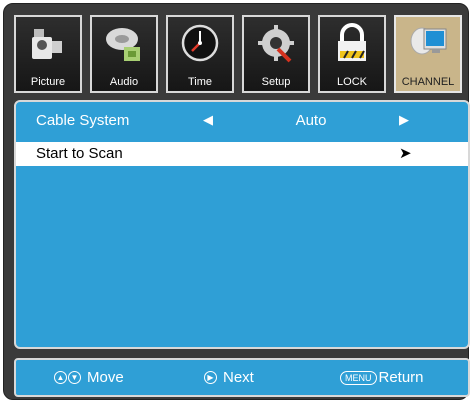 This screenshot has width=472, height=403. I want to click on start-scan-row: Start to Scan ➤, so click(242, 154).